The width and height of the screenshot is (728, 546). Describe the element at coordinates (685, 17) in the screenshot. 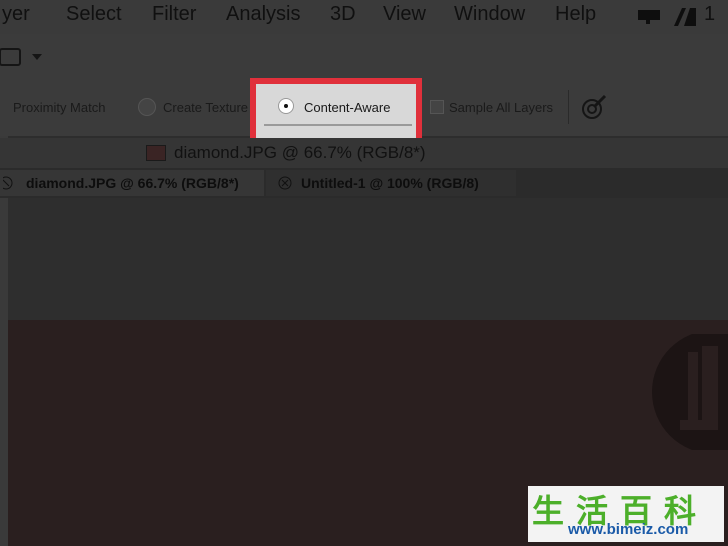

I see `adobe-icon` at that location.